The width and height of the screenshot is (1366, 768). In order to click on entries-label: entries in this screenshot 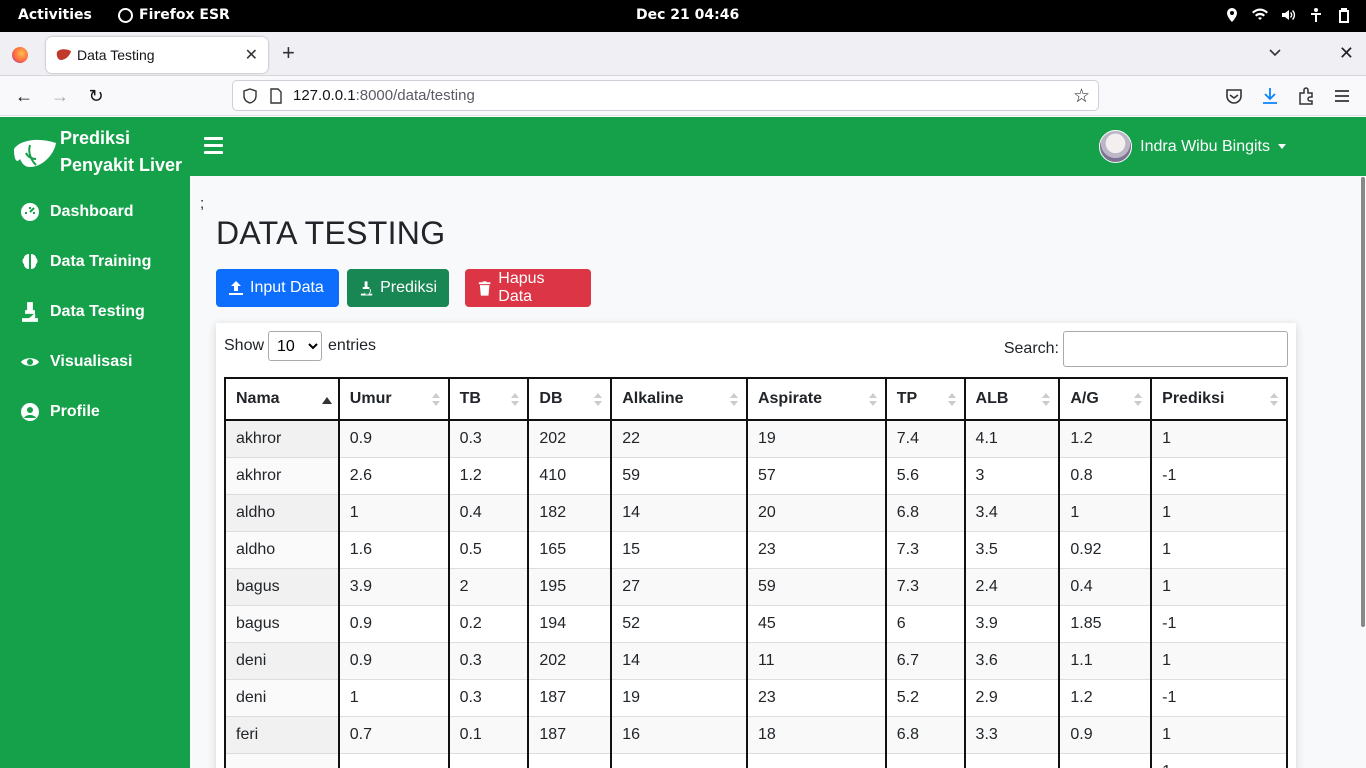, I will do `click(352, 345)`.